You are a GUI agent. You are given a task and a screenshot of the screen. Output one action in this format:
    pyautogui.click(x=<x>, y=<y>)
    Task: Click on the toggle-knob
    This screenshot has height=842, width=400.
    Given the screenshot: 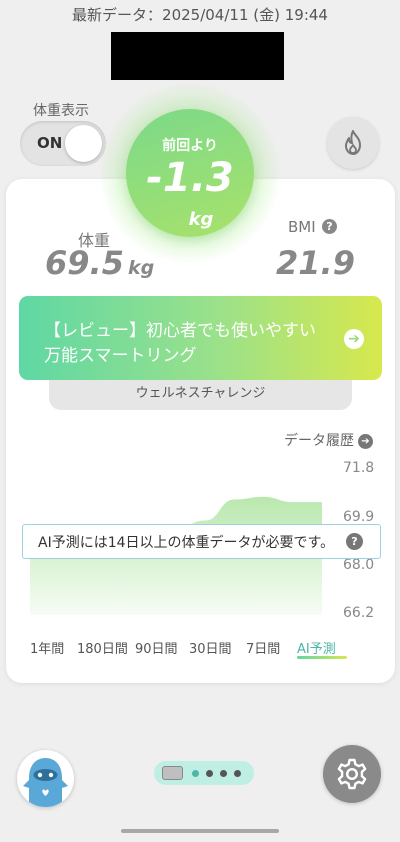 What is the action you would take?
    pyautogui.click(x=83, y=143)
    